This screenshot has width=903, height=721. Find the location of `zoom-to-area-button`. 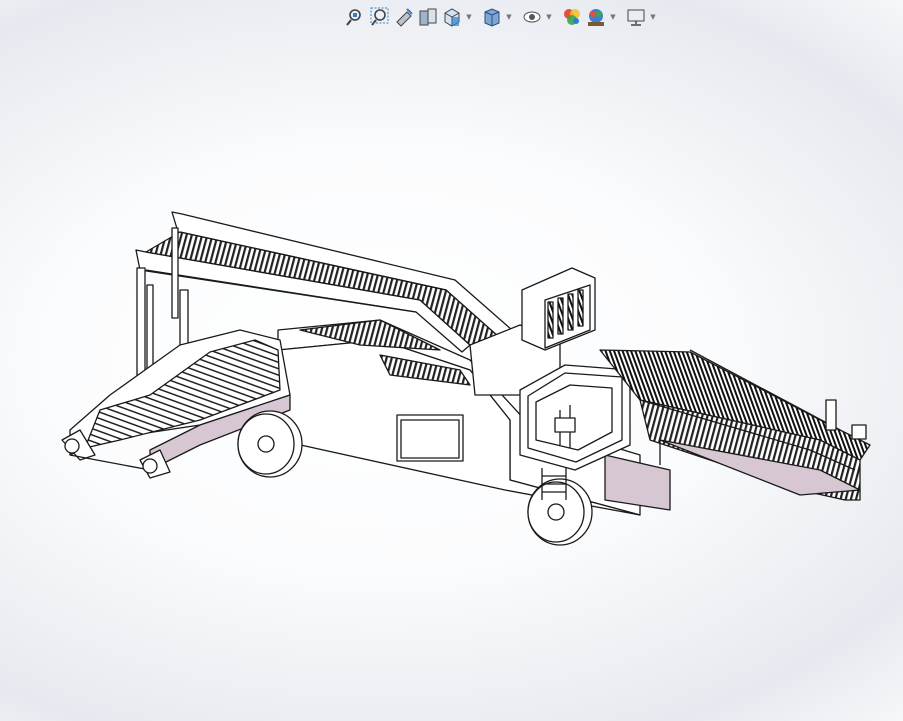

zoom-to-area-button is located at coordinates (380, 17).